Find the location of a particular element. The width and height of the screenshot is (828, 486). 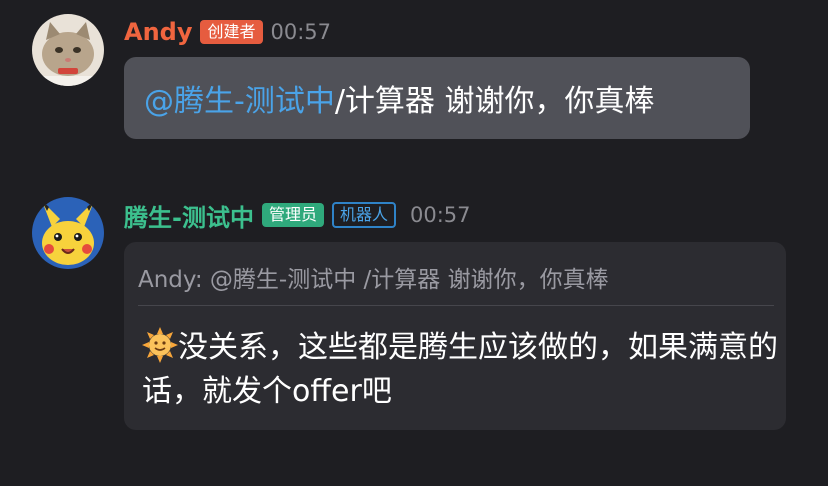

reply-text: 没关系，这些都是腾生应该做的，如果满意的话，就发个offer吧 is located at coordinates (460, 369).